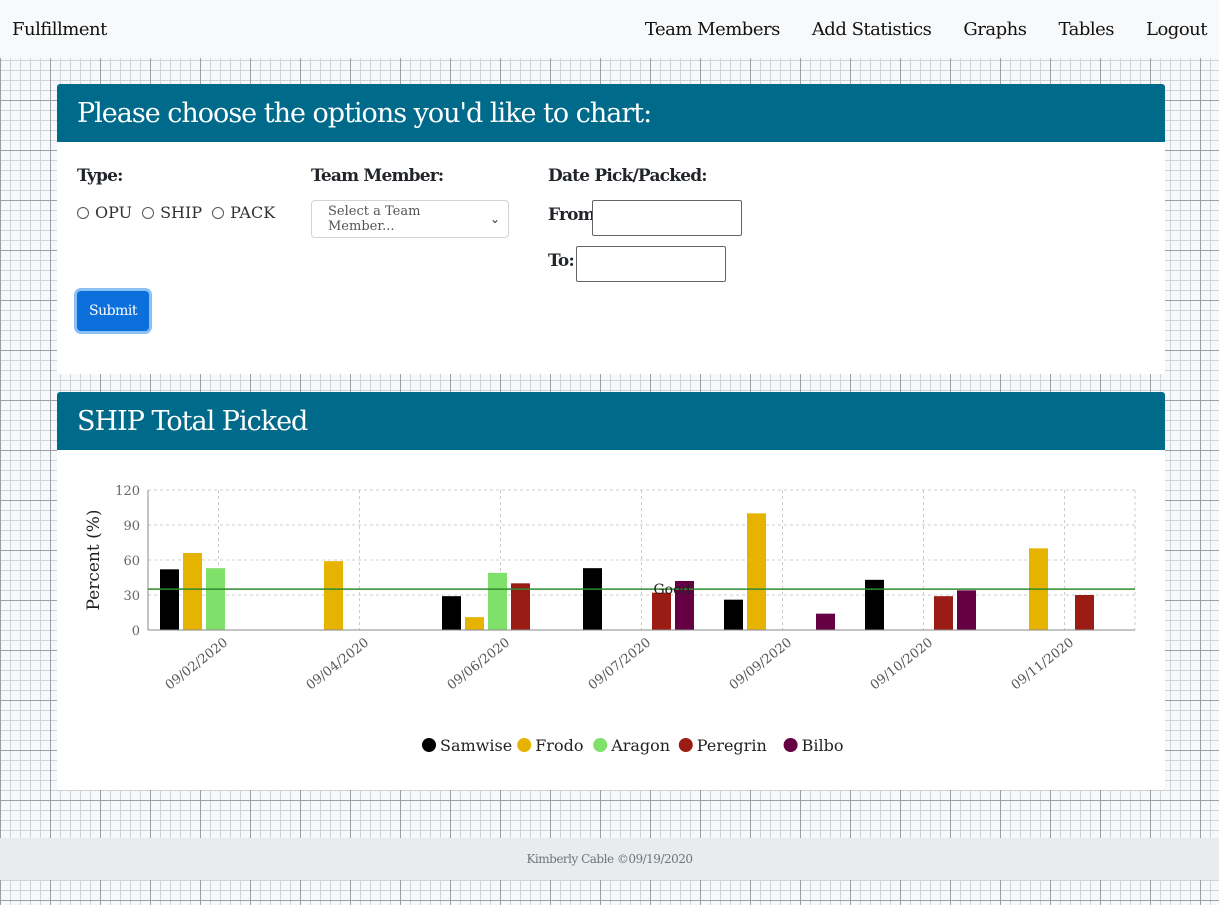 The height and width of the screenshot is (905, 1219). Describe the element at coordinates (476, 745) in the screenshot. I see `legend-label-samwise: Samwise` at that location.